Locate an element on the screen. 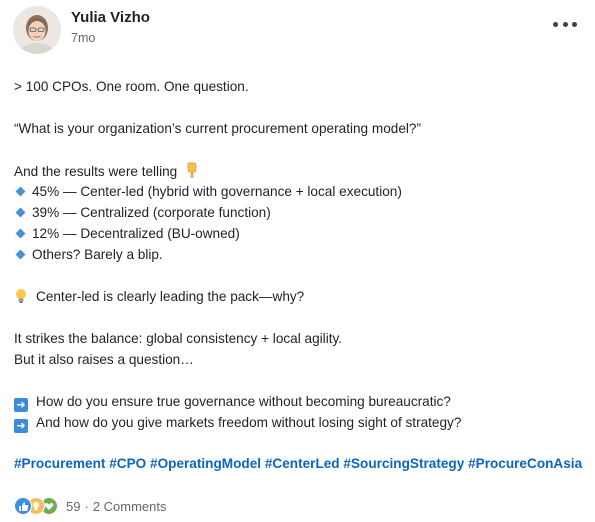 The width and height of the screenshot is (595, 522). result-text: 12% — Decentralized (BU-owned) is located at coordinates (136, 233).